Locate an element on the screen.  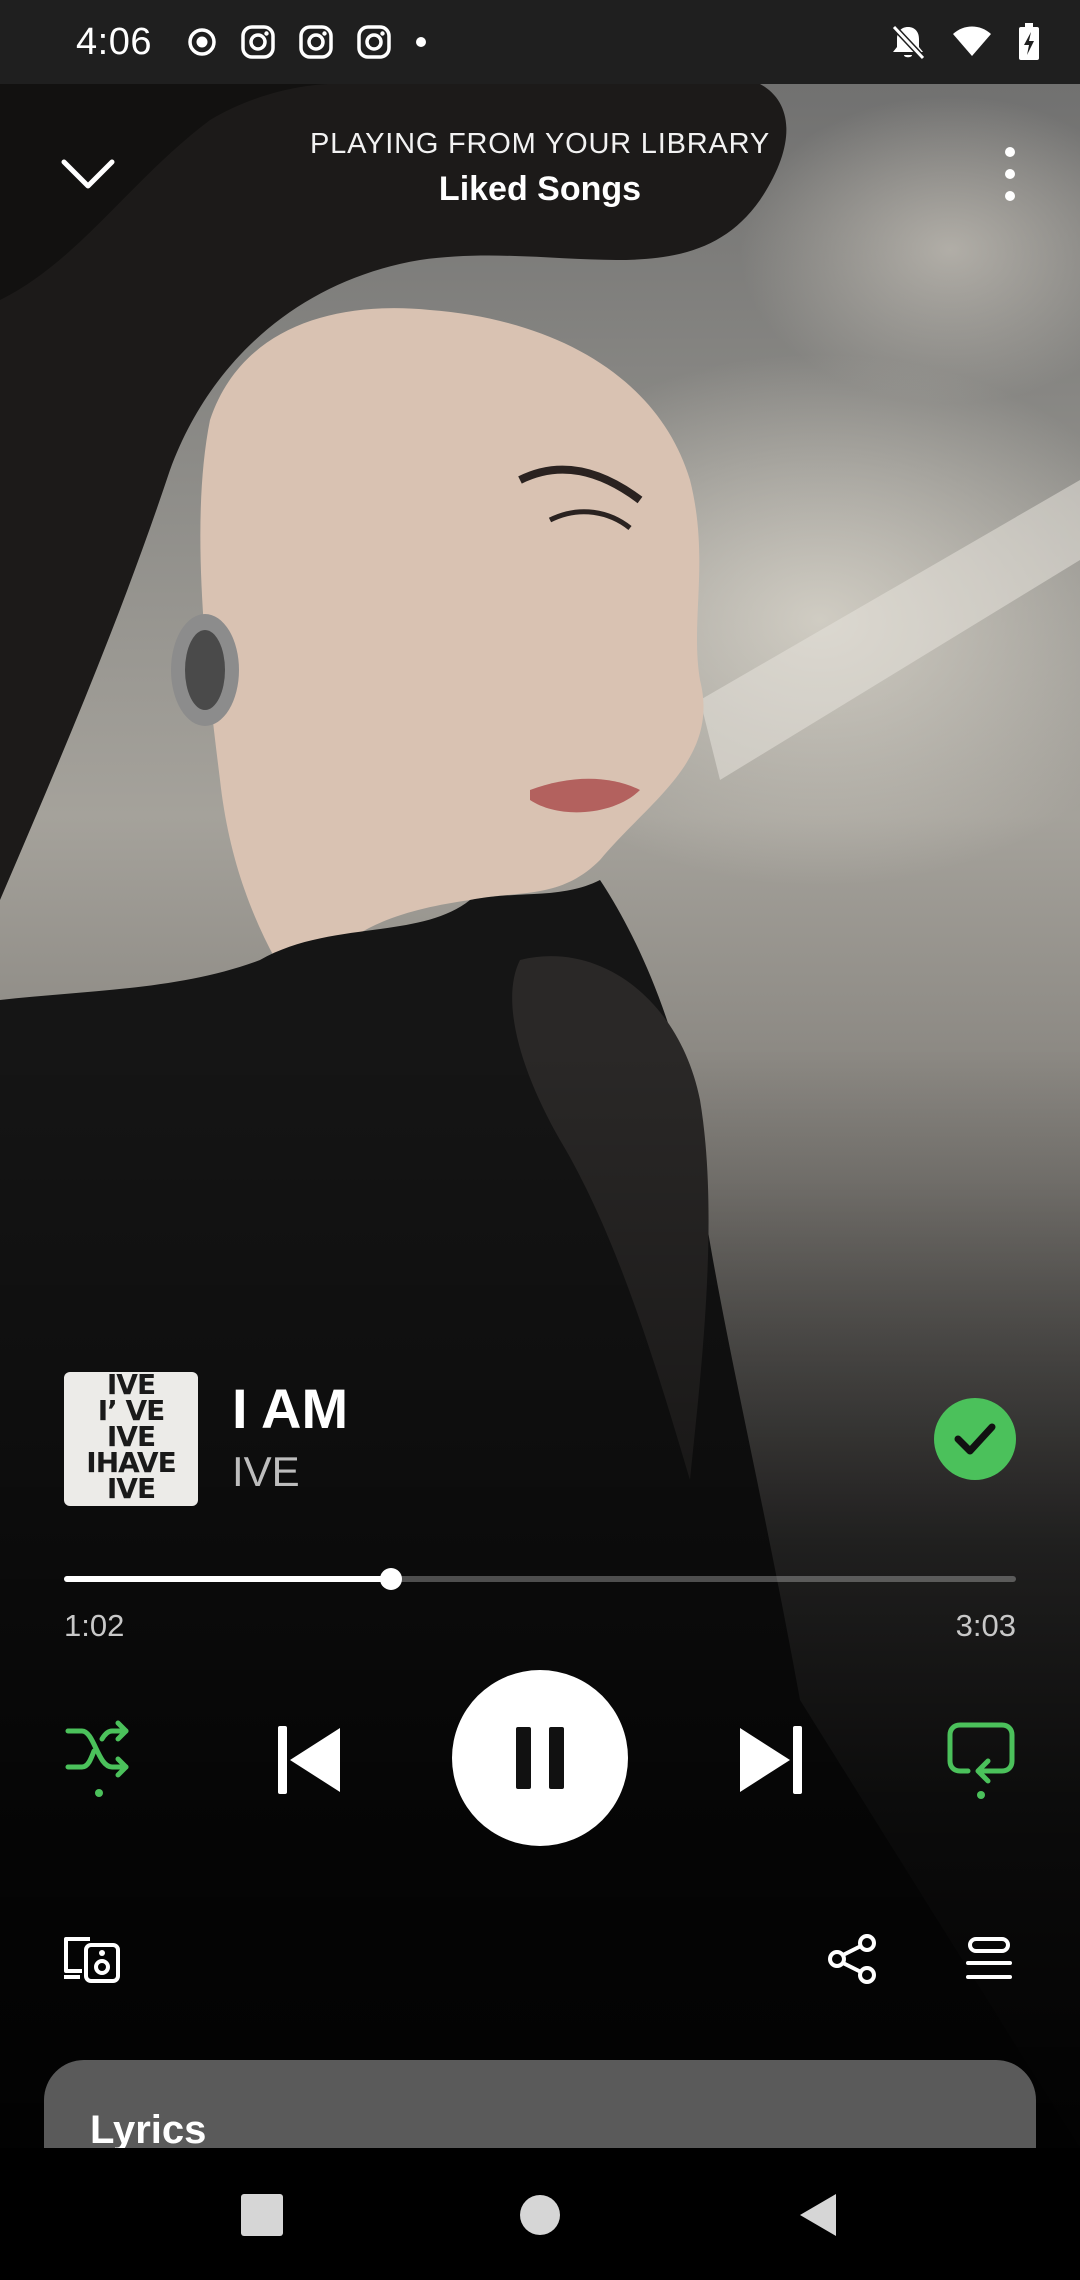
player-header: PLAYING FROM YOUR LIBRARY Liked Songs is located at coordinates (540, 174).